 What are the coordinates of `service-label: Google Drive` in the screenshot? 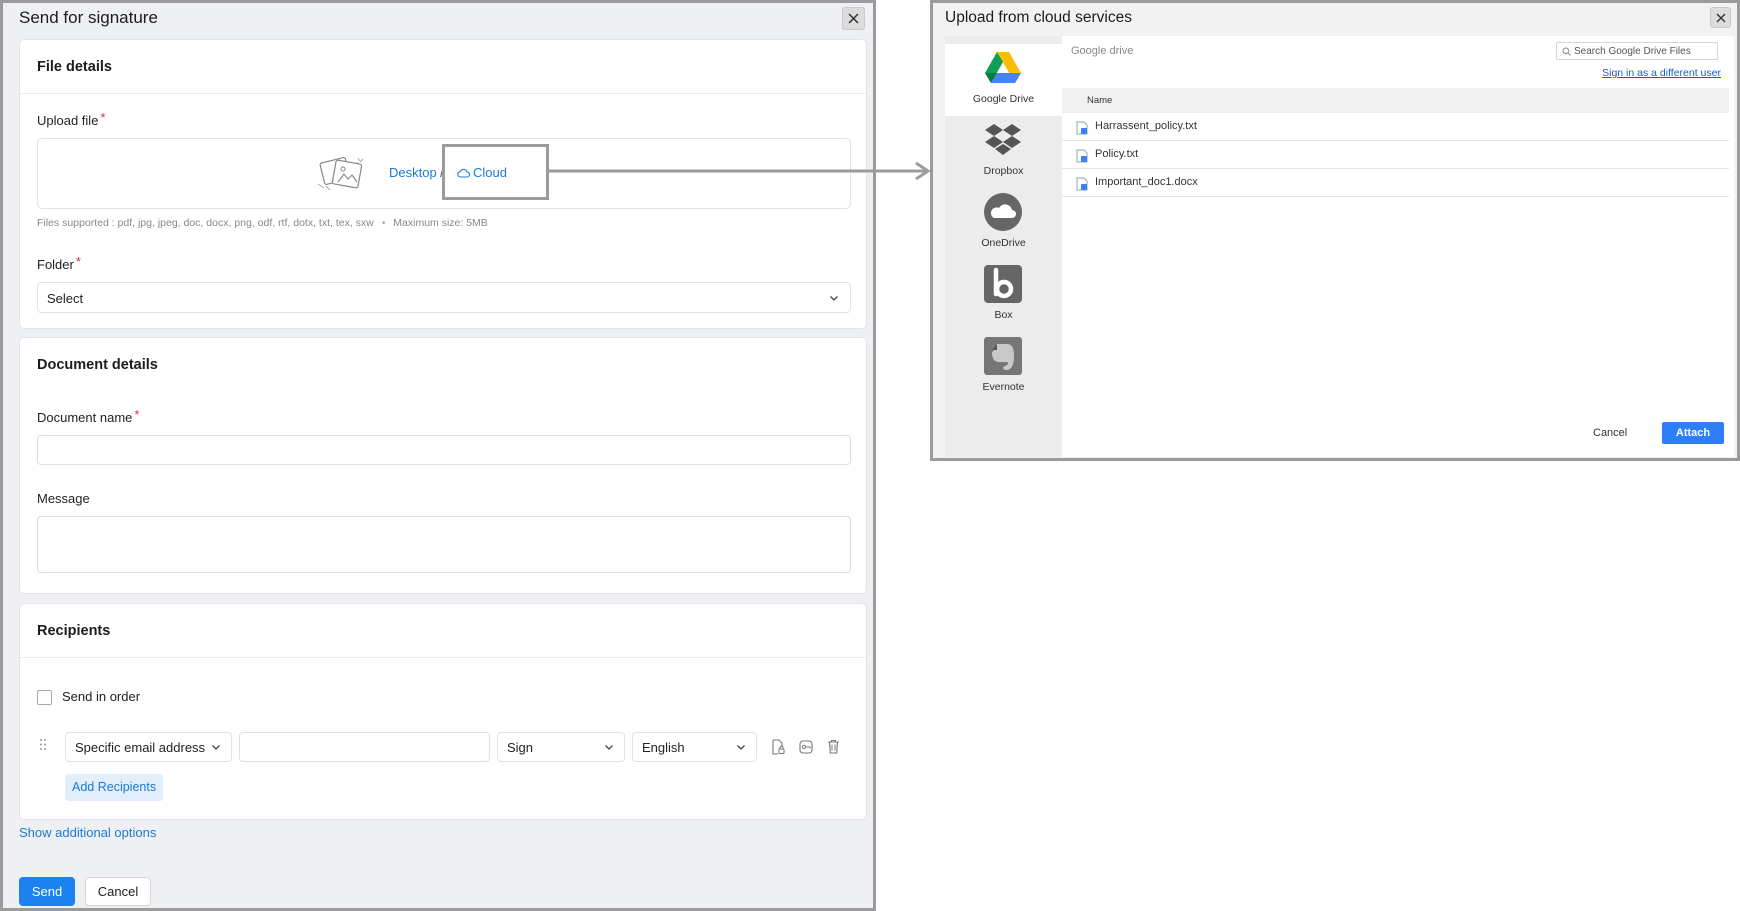 It's located at (1003, 99).